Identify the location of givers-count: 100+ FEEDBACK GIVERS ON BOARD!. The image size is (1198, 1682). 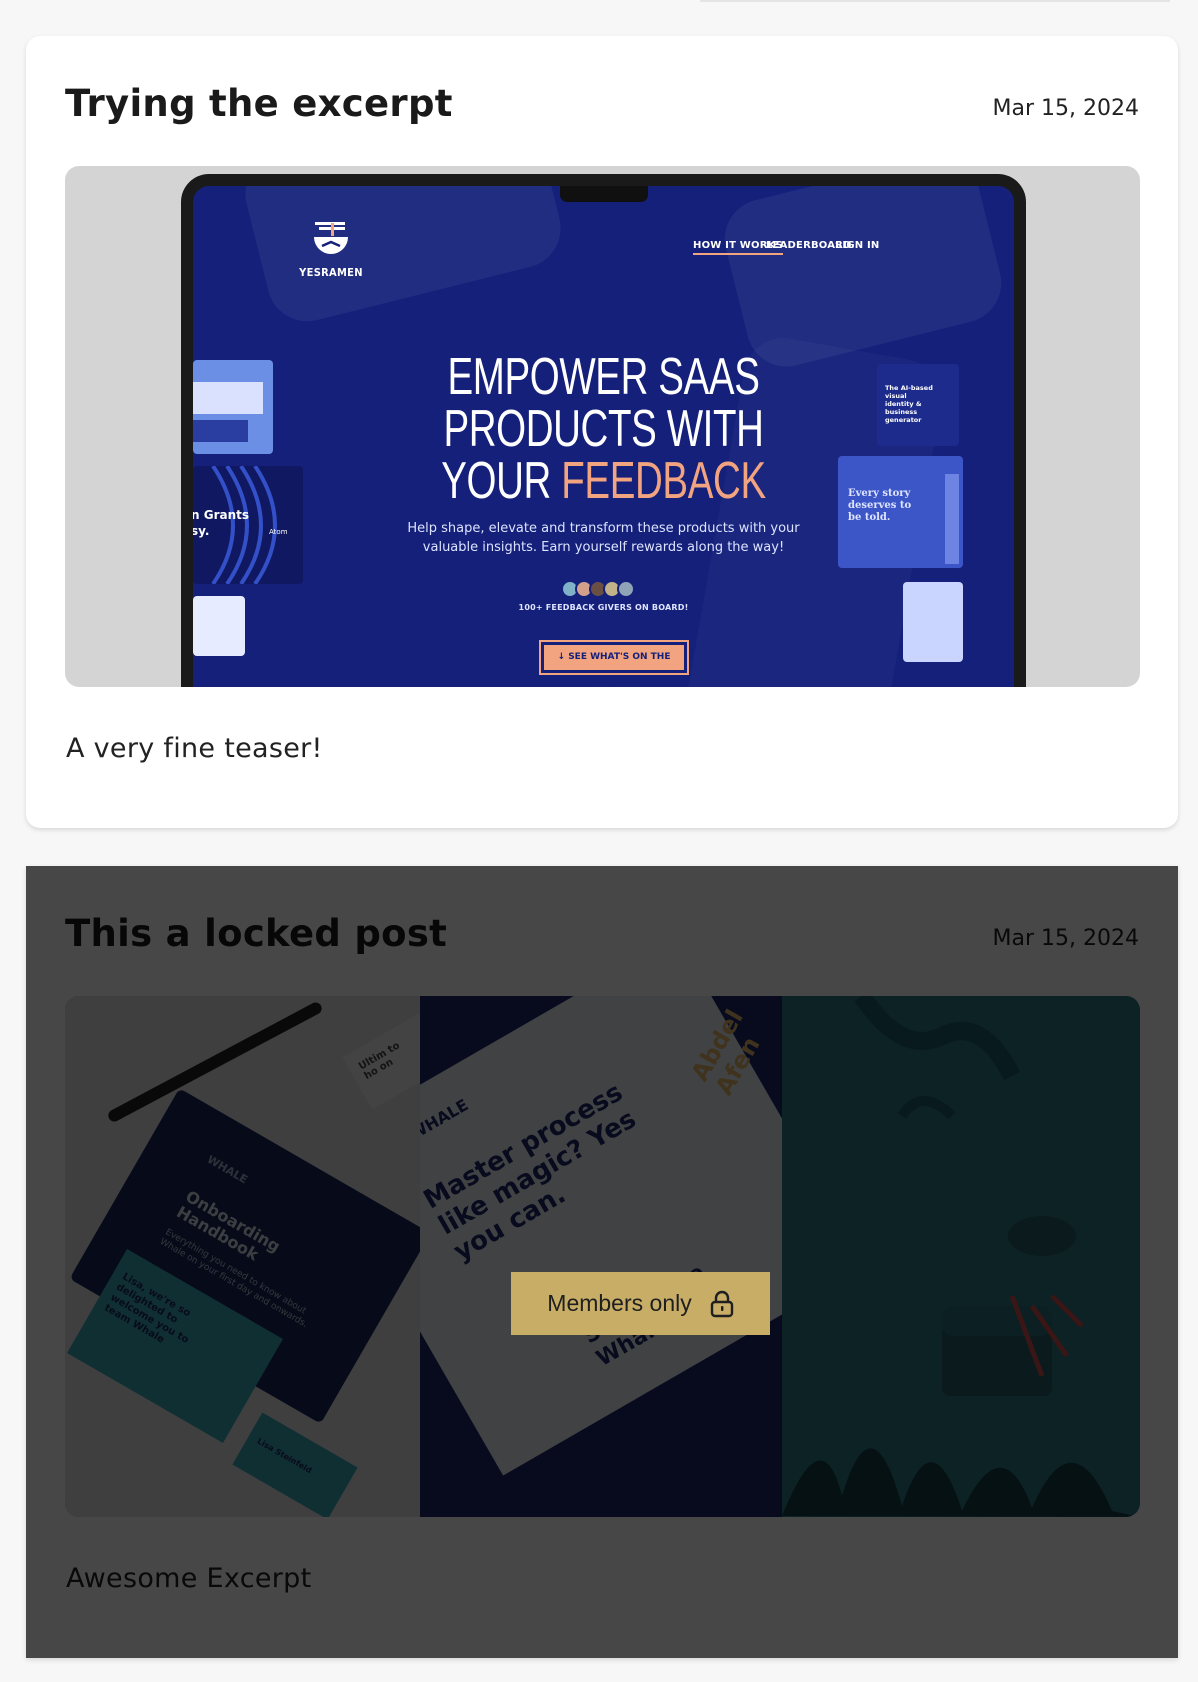
(603, 607).